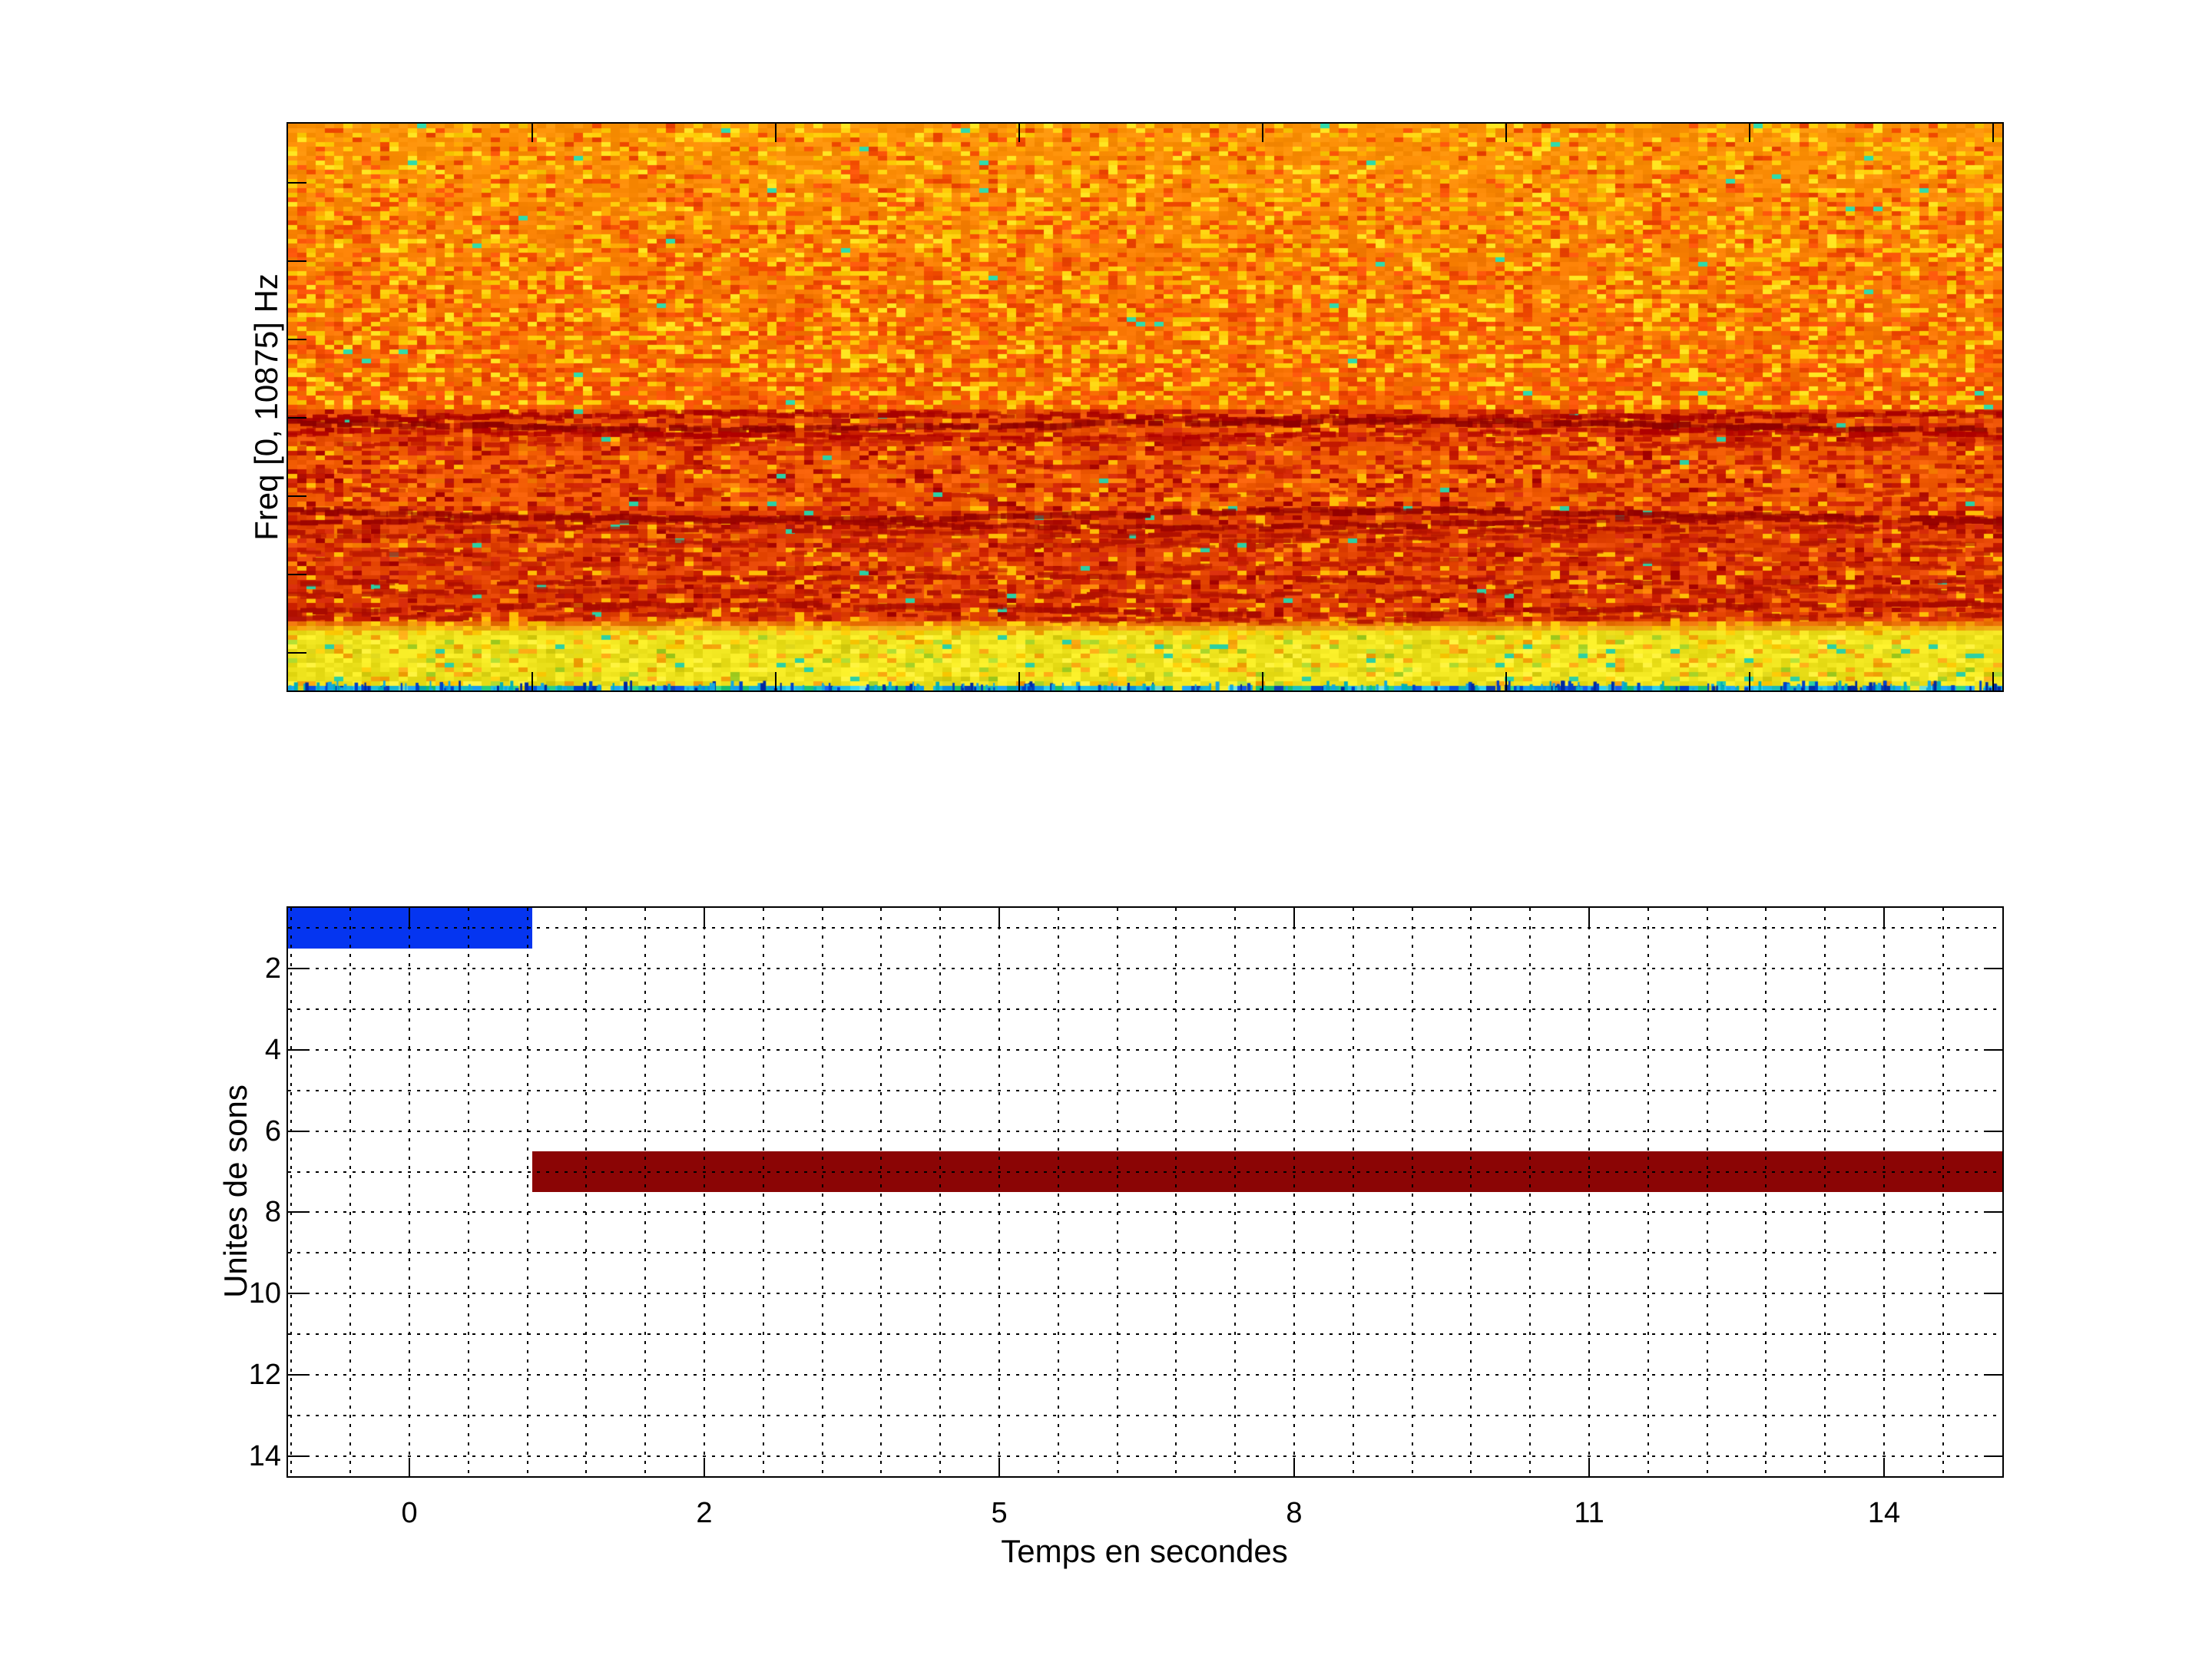 The image size is (2212, 1659). I want to click on y-tick-label: 4, so click(272, 1050).